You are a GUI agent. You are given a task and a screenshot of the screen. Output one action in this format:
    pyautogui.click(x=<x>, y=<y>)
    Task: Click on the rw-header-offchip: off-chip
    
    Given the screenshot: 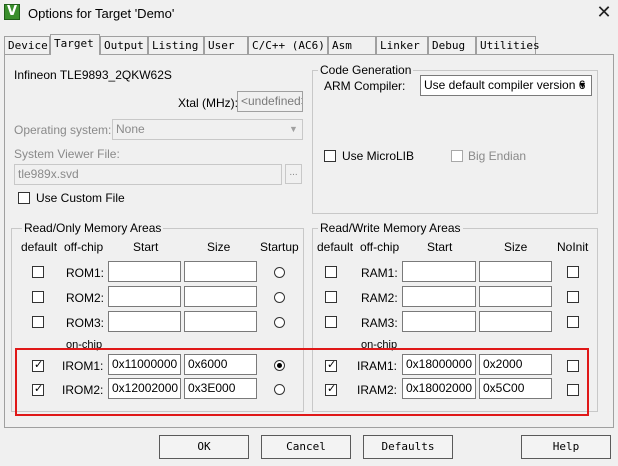 What is the action you would take?
    pyautogui.click(x=380, y=247)
    